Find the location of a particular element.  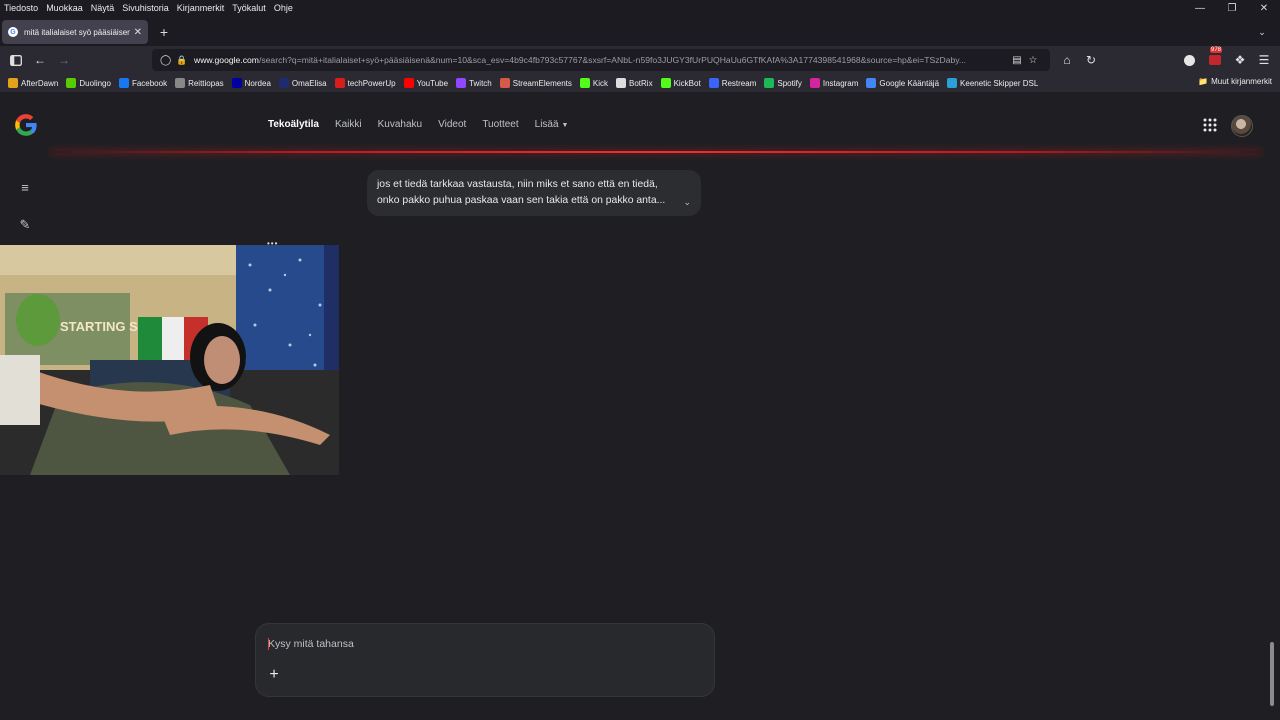

add-attachment-plus-icon: + is located at coordinates (274, 675).